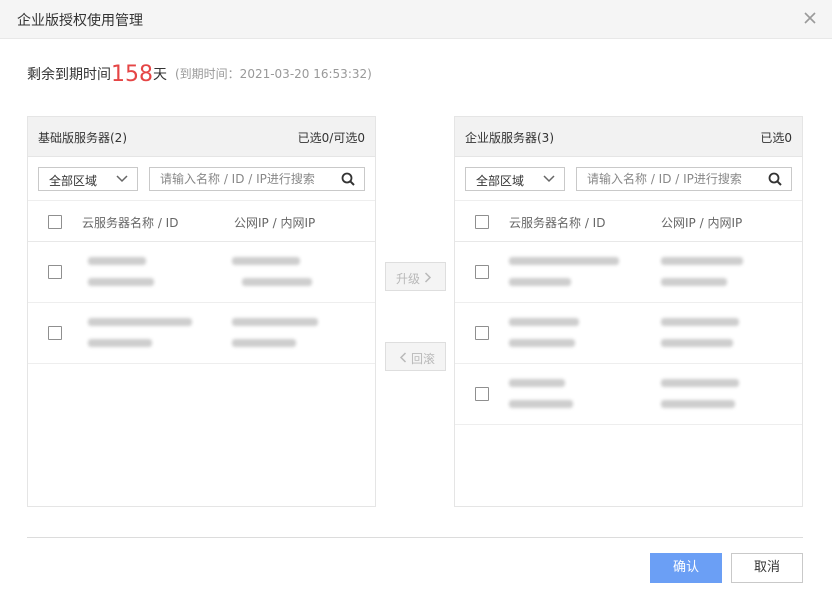 This screenshot has height=598, width=832. What do you see at coordinates (82, 138) in the screenshot?
I see `panel-title: 基础版服务器(2)` at bounding box center [82, 138].